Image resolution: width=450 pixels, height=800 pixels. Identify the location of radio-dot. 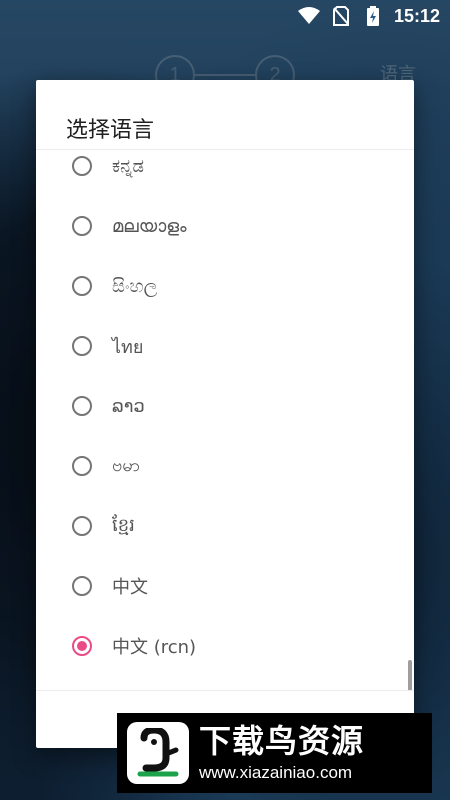
(82, 646).